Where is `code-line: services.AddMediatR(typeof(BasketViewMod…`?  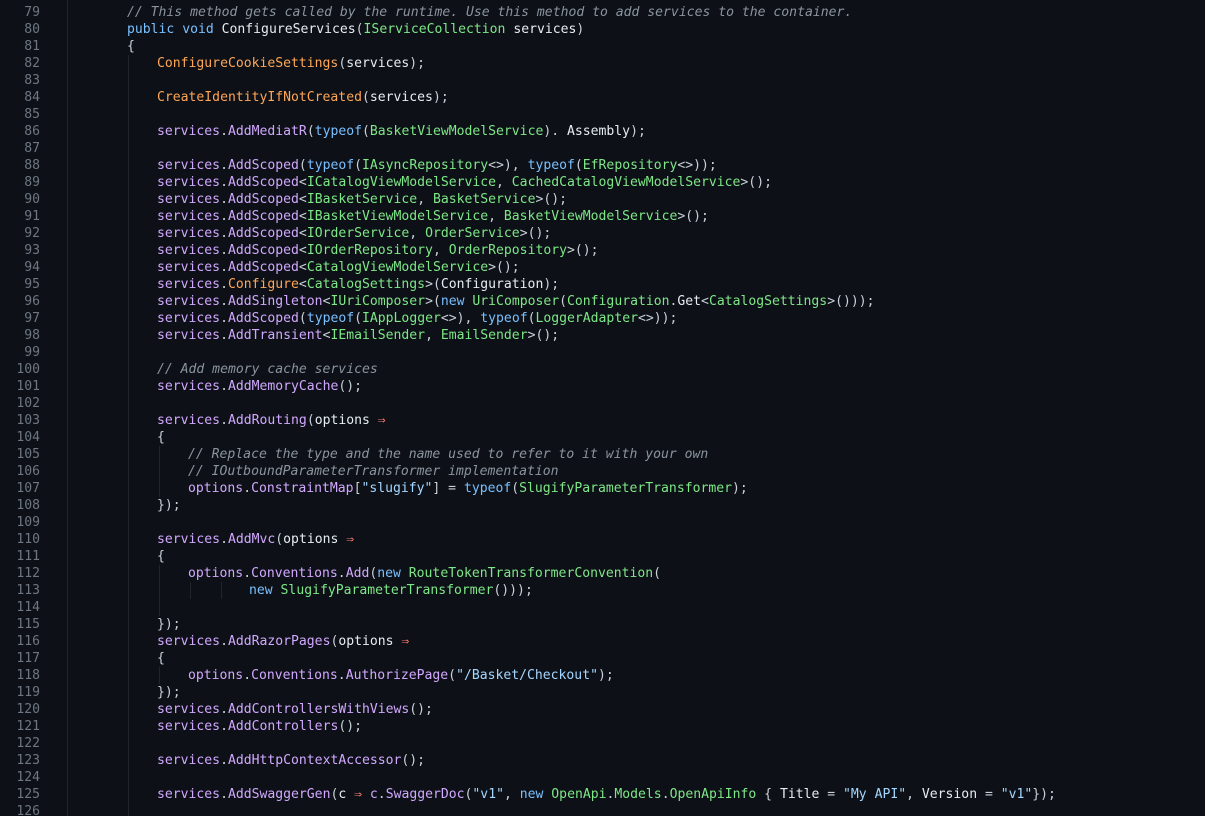 code-line: services.AddMediatR(typeof(BasketViewMod… is located at coordinates (401, 131).